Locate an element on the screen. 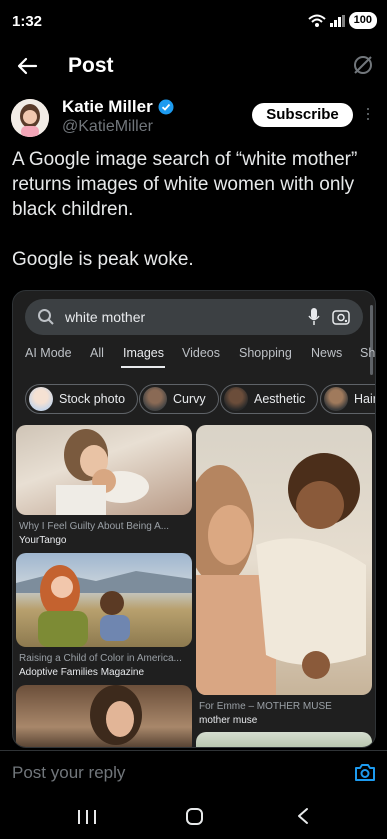 This screenshot has height=839, width=387. reply-input: Post your reply is located at coordinates (68, 773).